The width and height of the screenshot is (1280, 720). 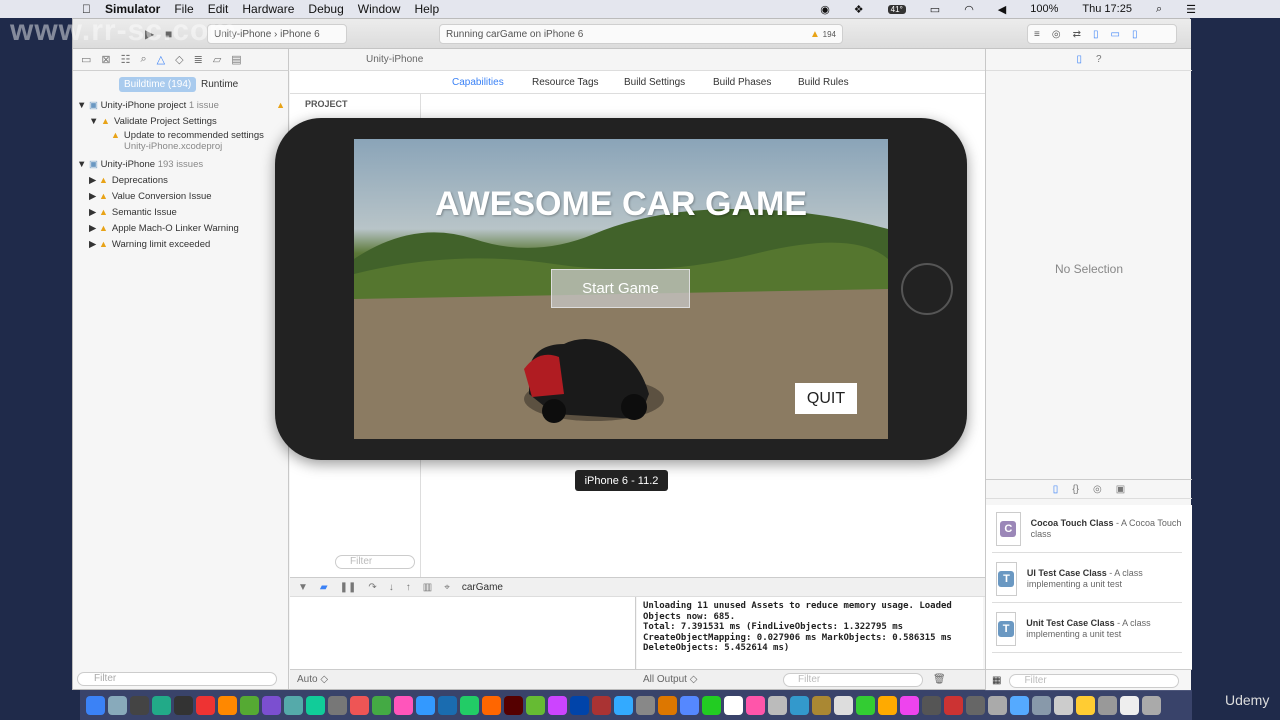 What do you see at coordinates (447, 587) in the screenshot?
I see `location-icon: ⌖` at bounding box center [447, 587].